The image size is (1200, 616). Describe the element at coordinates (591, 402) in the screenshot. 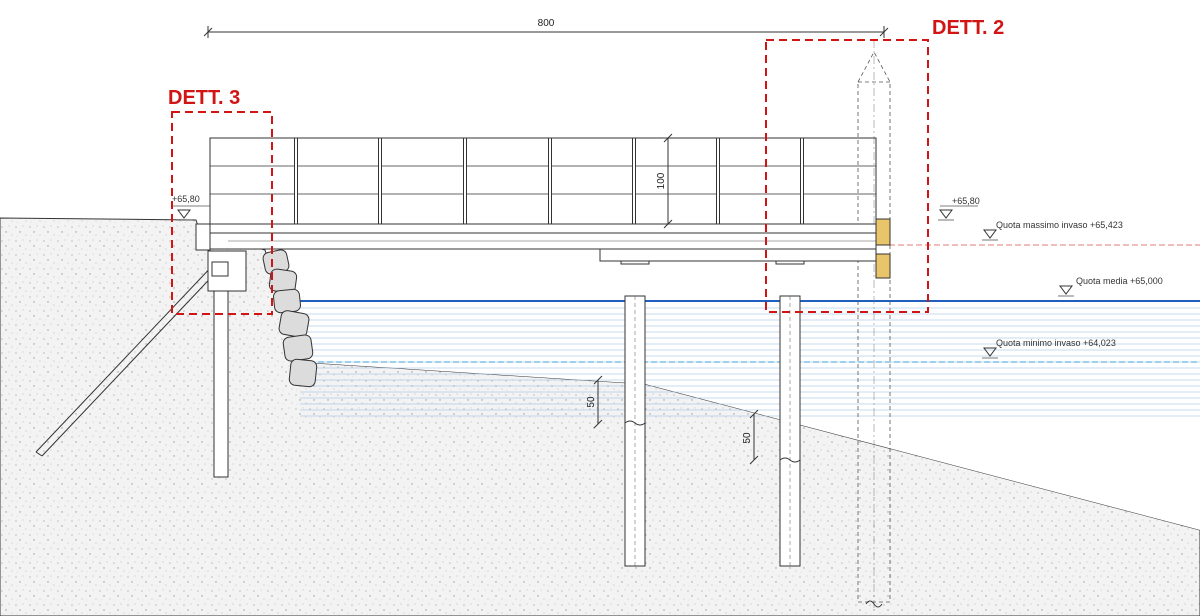

I see `embed-left-label: 50` at that location.